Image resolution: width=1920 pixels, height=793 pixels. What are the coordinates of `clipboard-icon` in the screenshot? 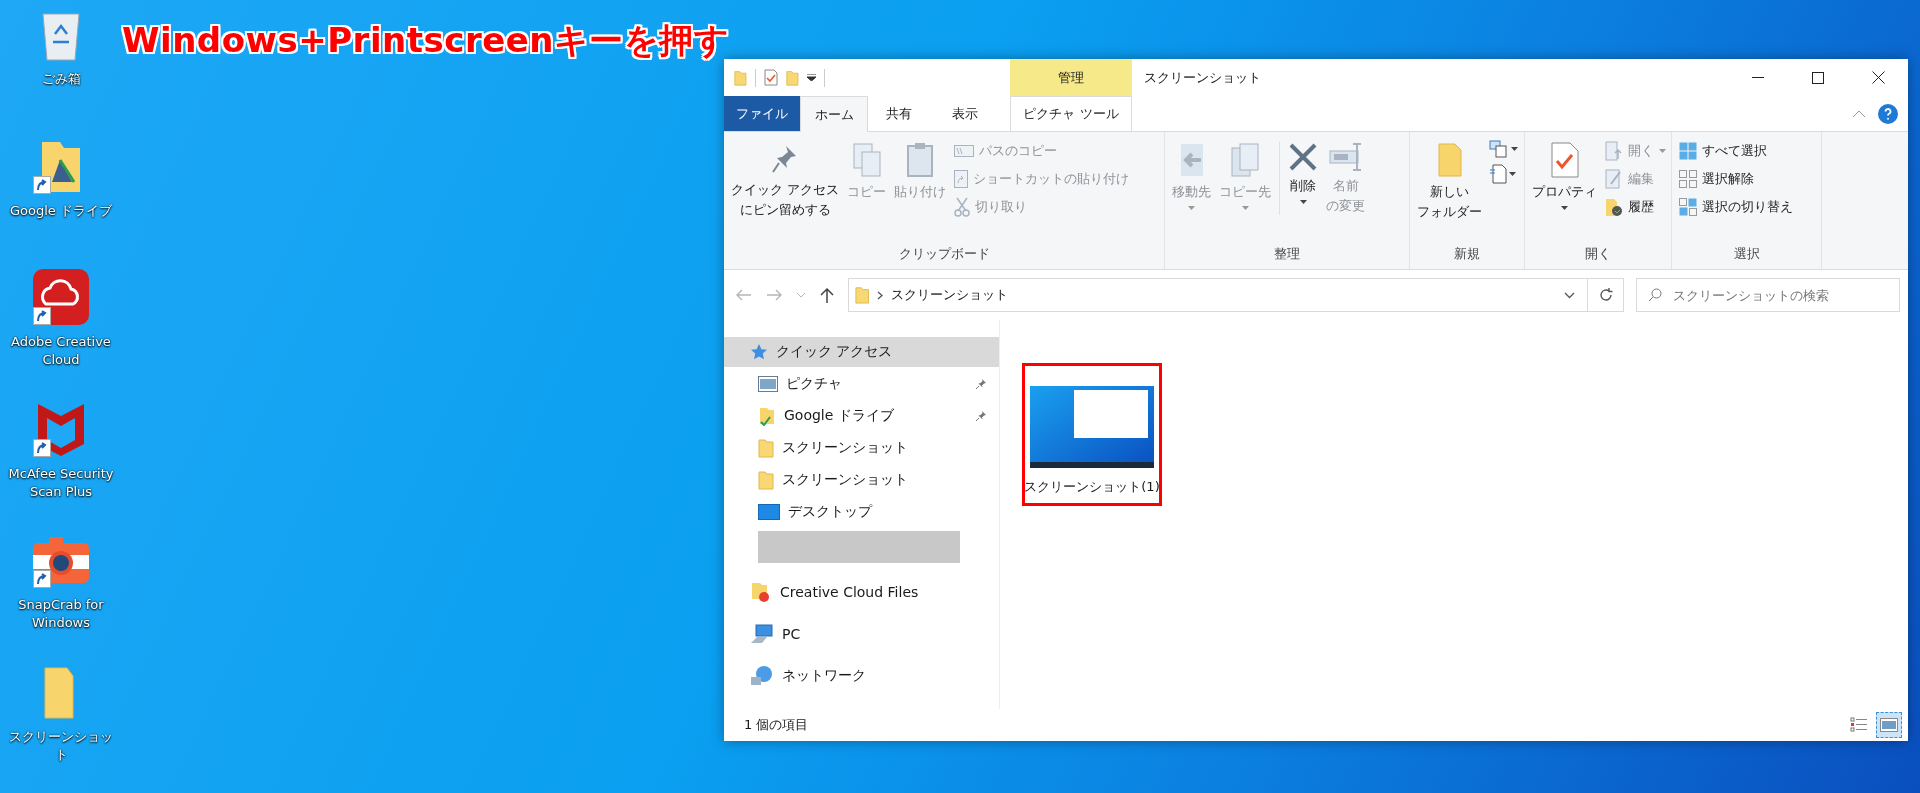 It's located at (920, 160).